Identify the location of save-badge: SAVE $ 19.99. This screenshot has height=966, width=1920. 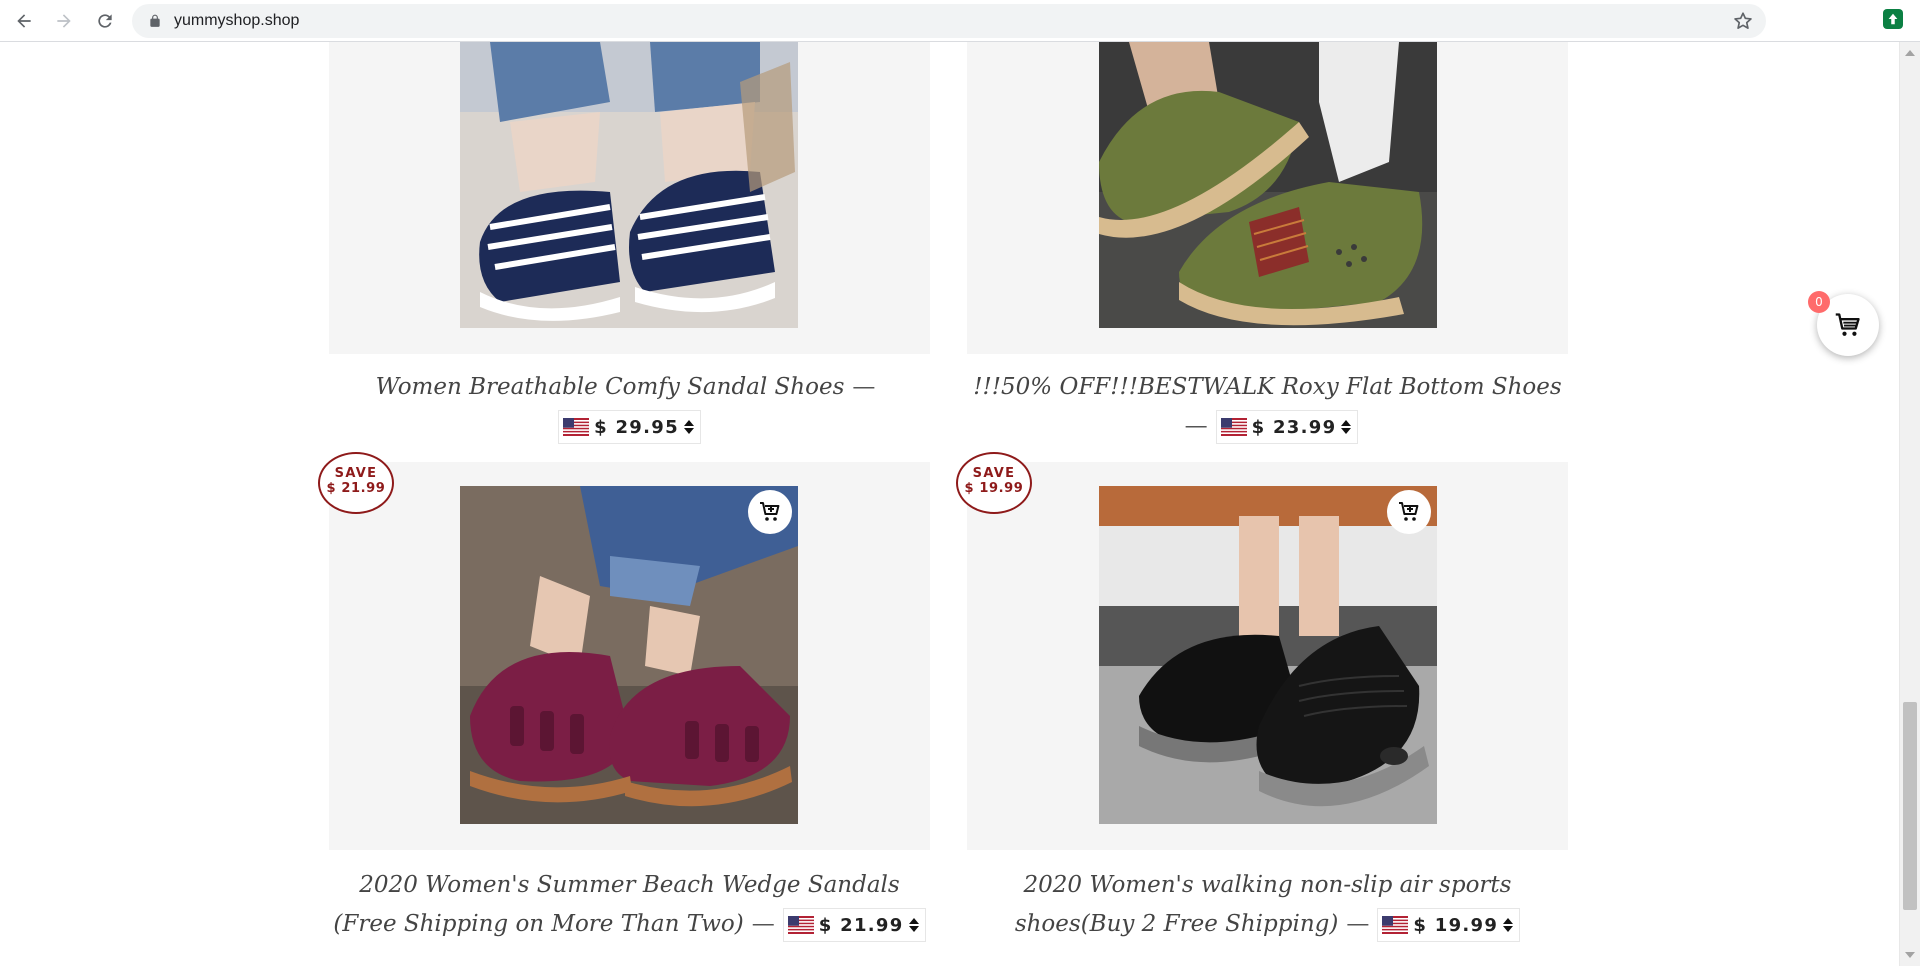
(994, 483).